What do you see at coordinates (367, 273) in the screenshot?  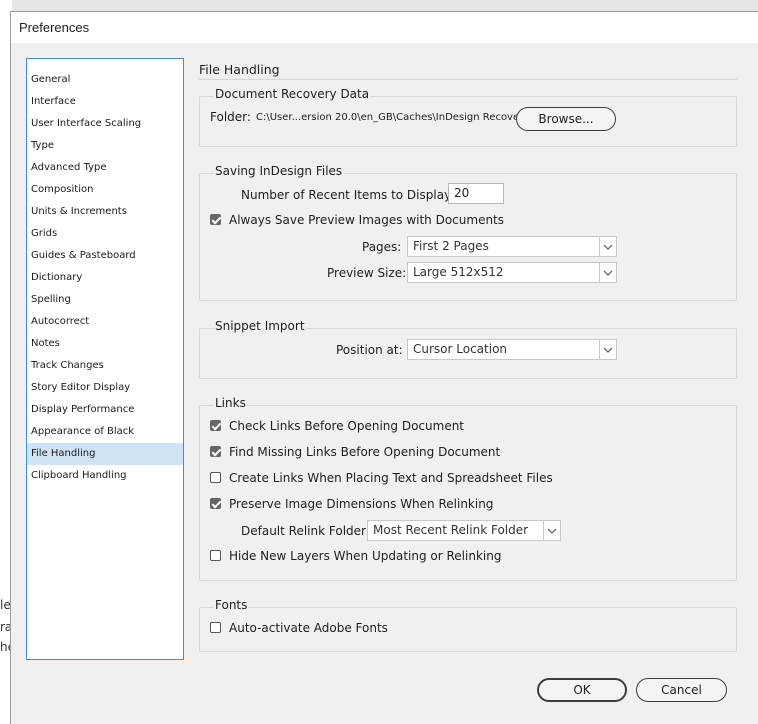 I see `preview-size-label: Preview Size:` at bounding box center [367, 273].